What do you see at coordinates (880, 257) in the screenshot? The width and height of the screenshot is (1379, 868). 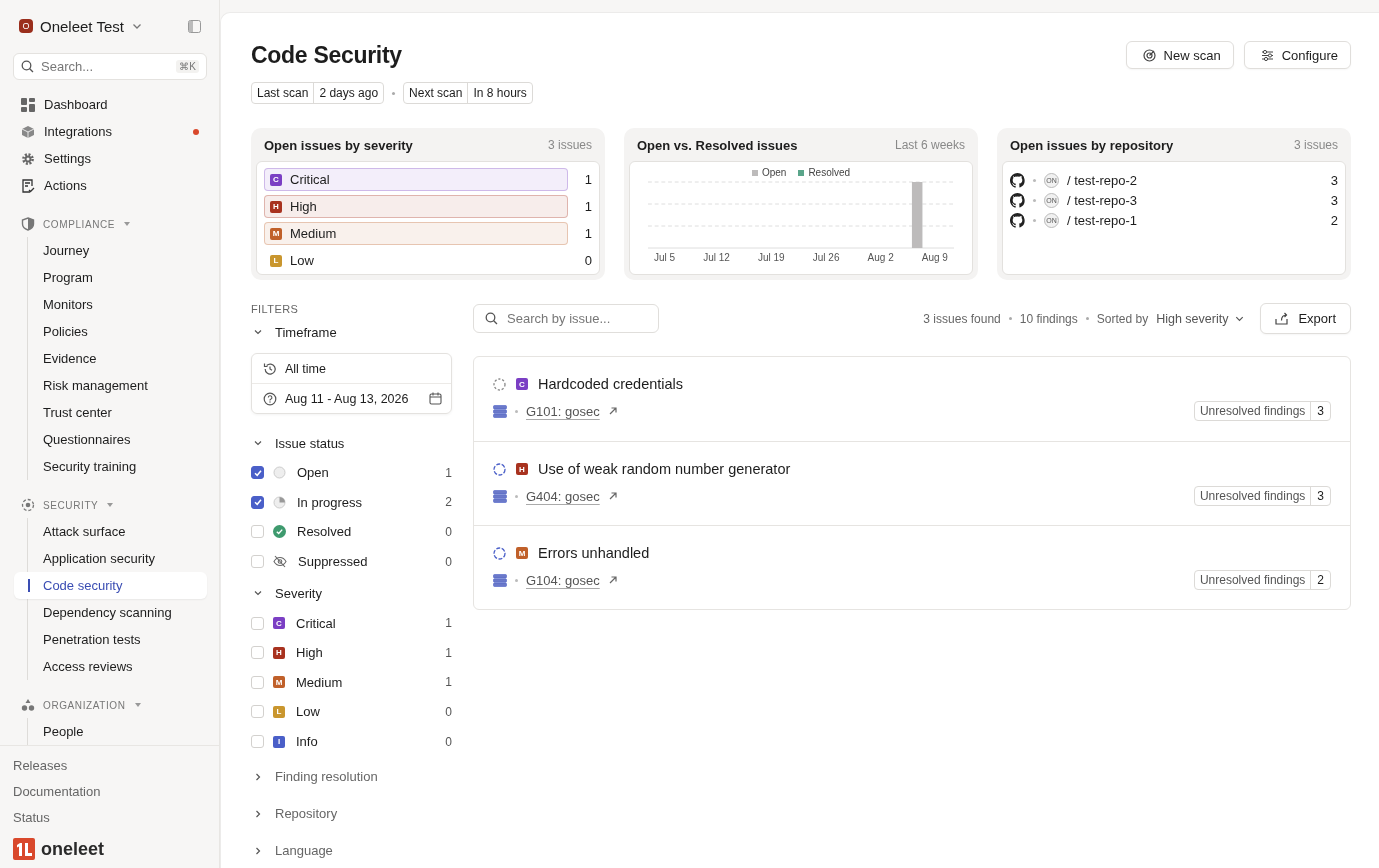 I see `axis-label: Aug 2` at bounding box center [880, 257].